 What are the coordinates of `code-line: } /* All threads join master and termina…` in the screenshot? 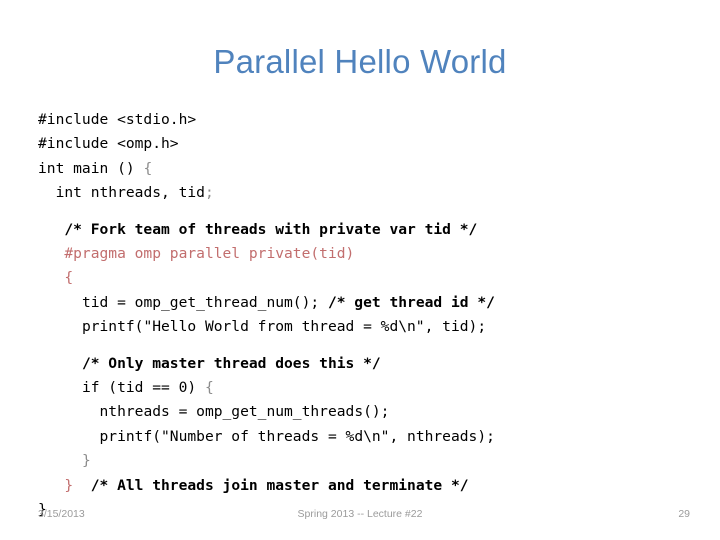 It's located at (368, 486).